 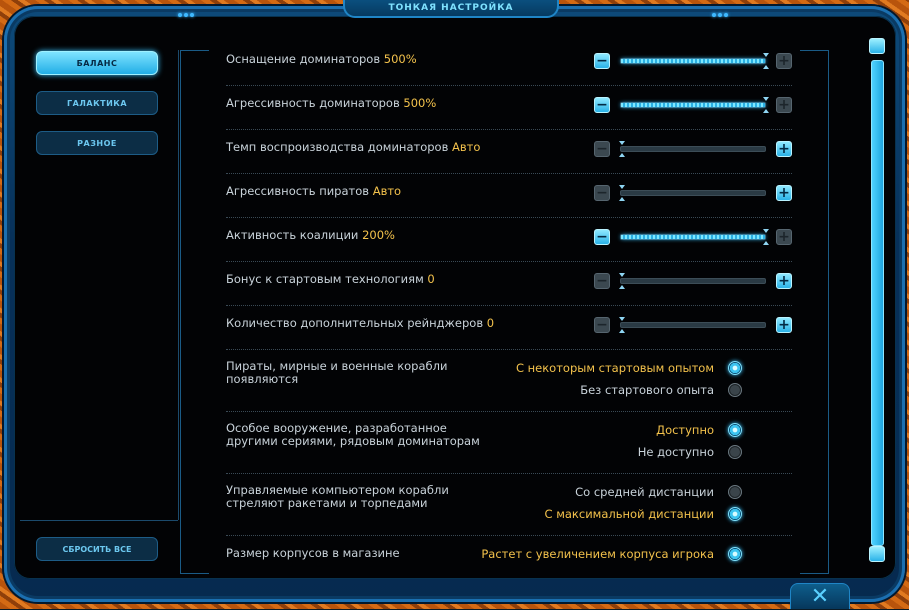 What do you see at coordinates (451, 9) in the screenshot?
I see `window-title: Тонкая настройка` at bounding box center [451, 9].